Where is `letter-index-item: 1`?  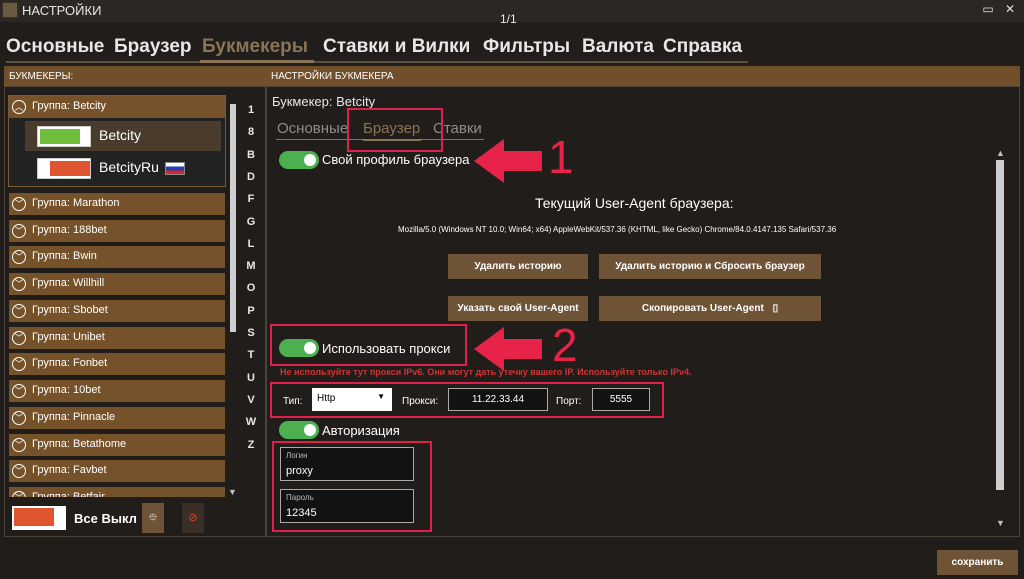 letter-index-item: 1 is located at coordinates (251, 110).